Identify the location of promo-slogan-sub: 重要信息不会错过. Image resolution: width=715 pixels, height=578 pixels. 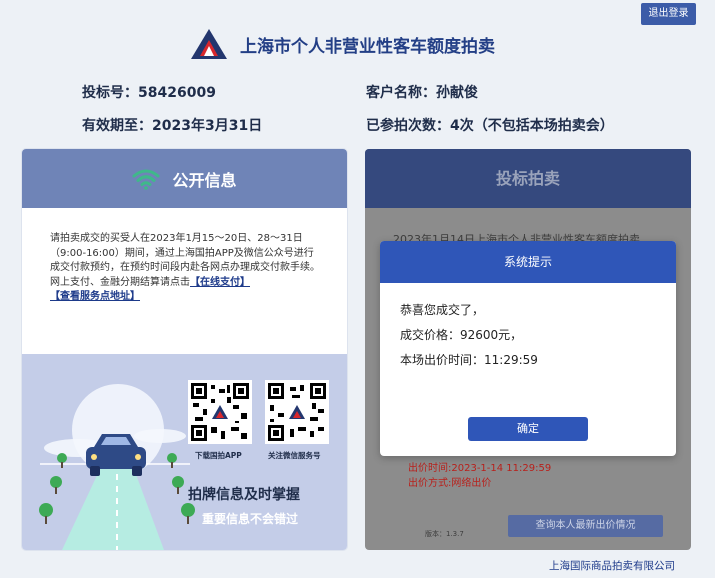
(250, 519).